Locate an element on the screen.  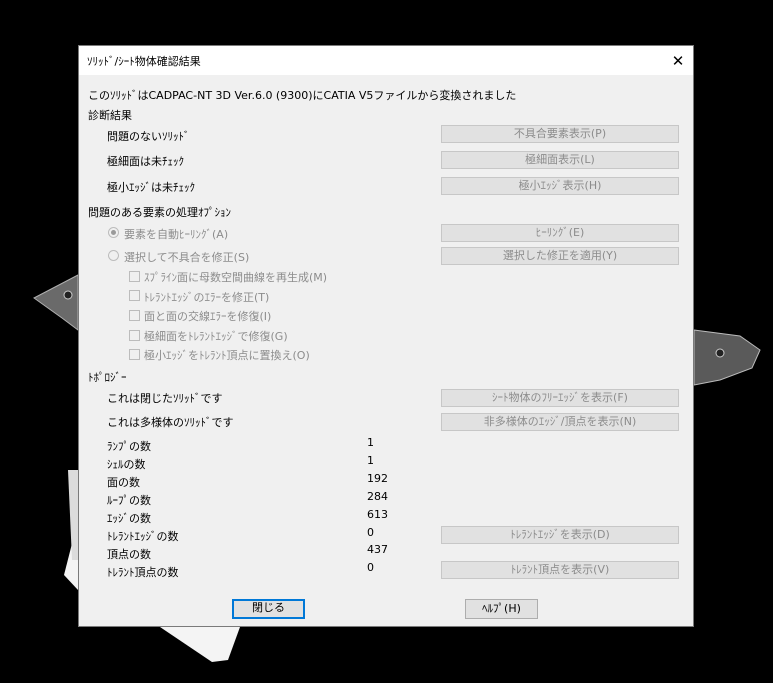
processing-heading: 問題のある要素の処理ｵﾌﾟｼｮﾝ is located at coordinates (159, 212).